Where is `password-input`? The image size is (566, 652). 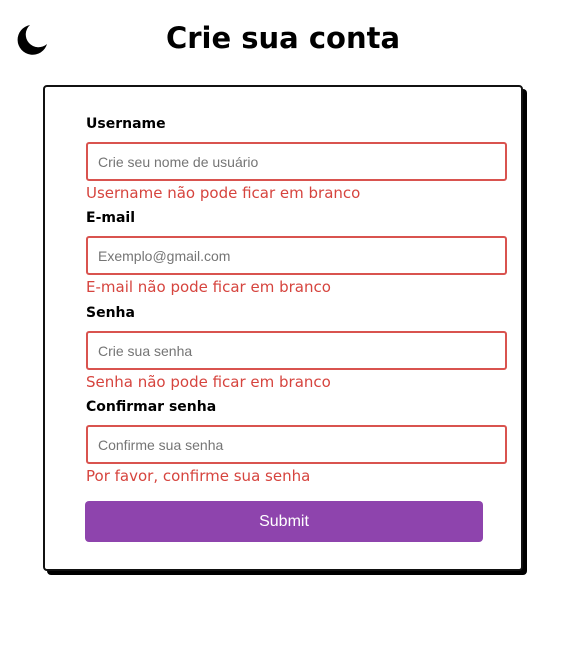
password-input is located at coordinates (296, 350).